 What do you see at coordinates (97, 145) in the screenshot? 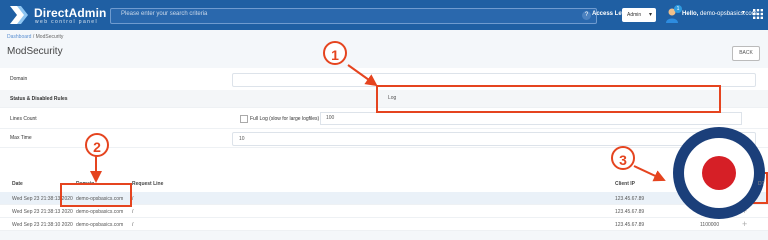
I see `annotation-callout-2: 2` at bounding box center [97, 145].